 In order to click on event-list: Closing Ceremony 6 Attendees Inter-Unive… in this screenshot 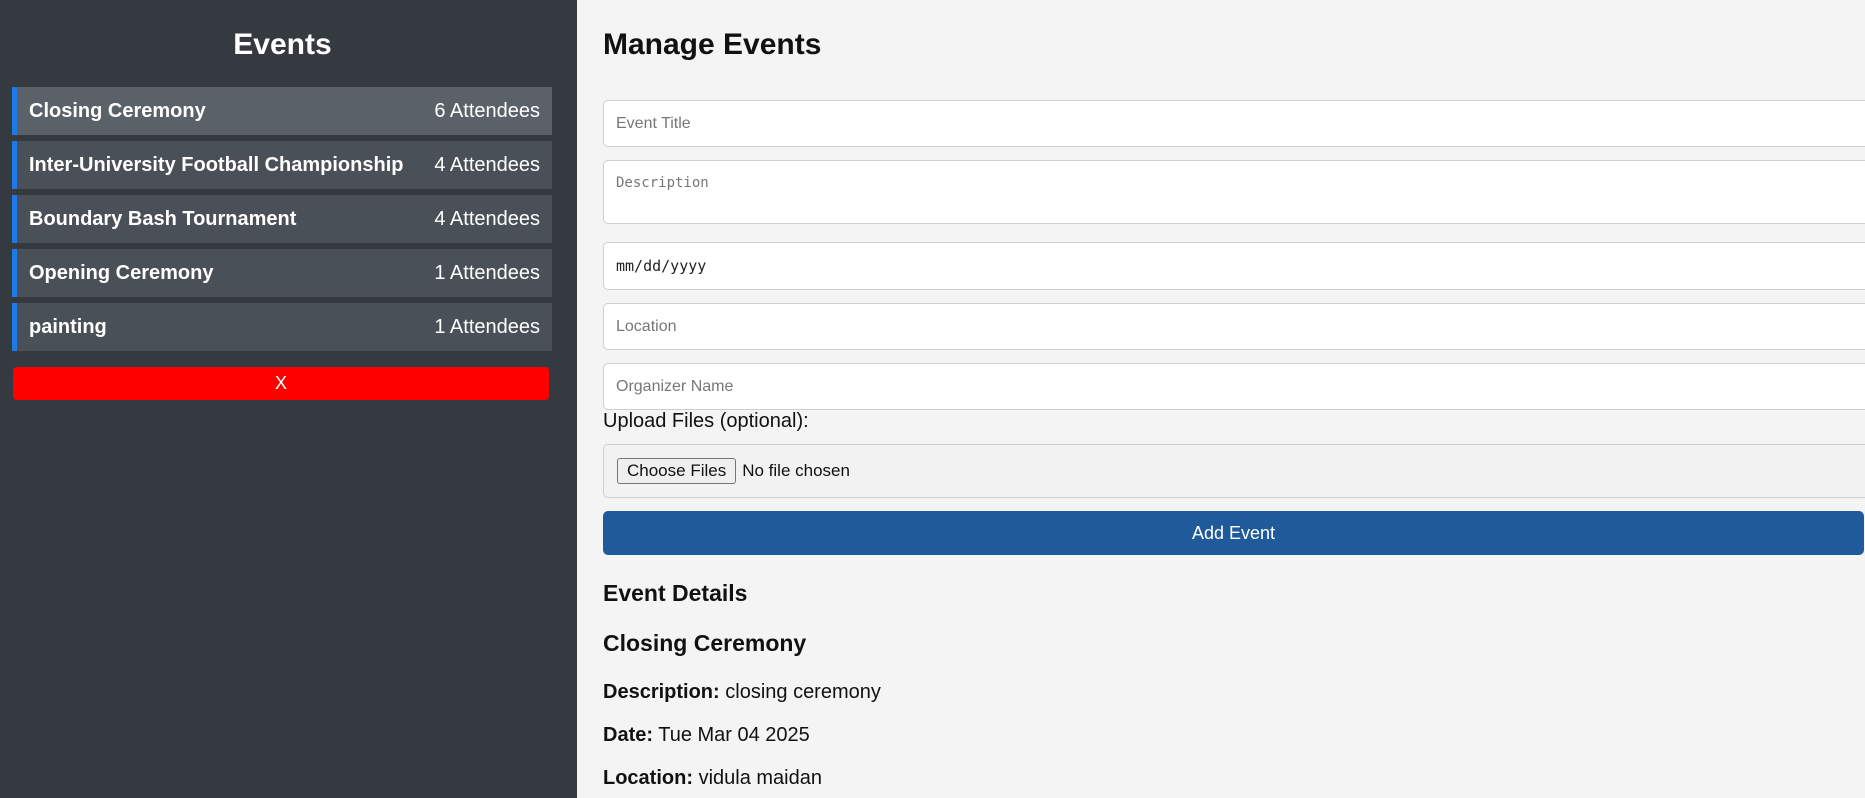, I will do `click(282, 222)`.